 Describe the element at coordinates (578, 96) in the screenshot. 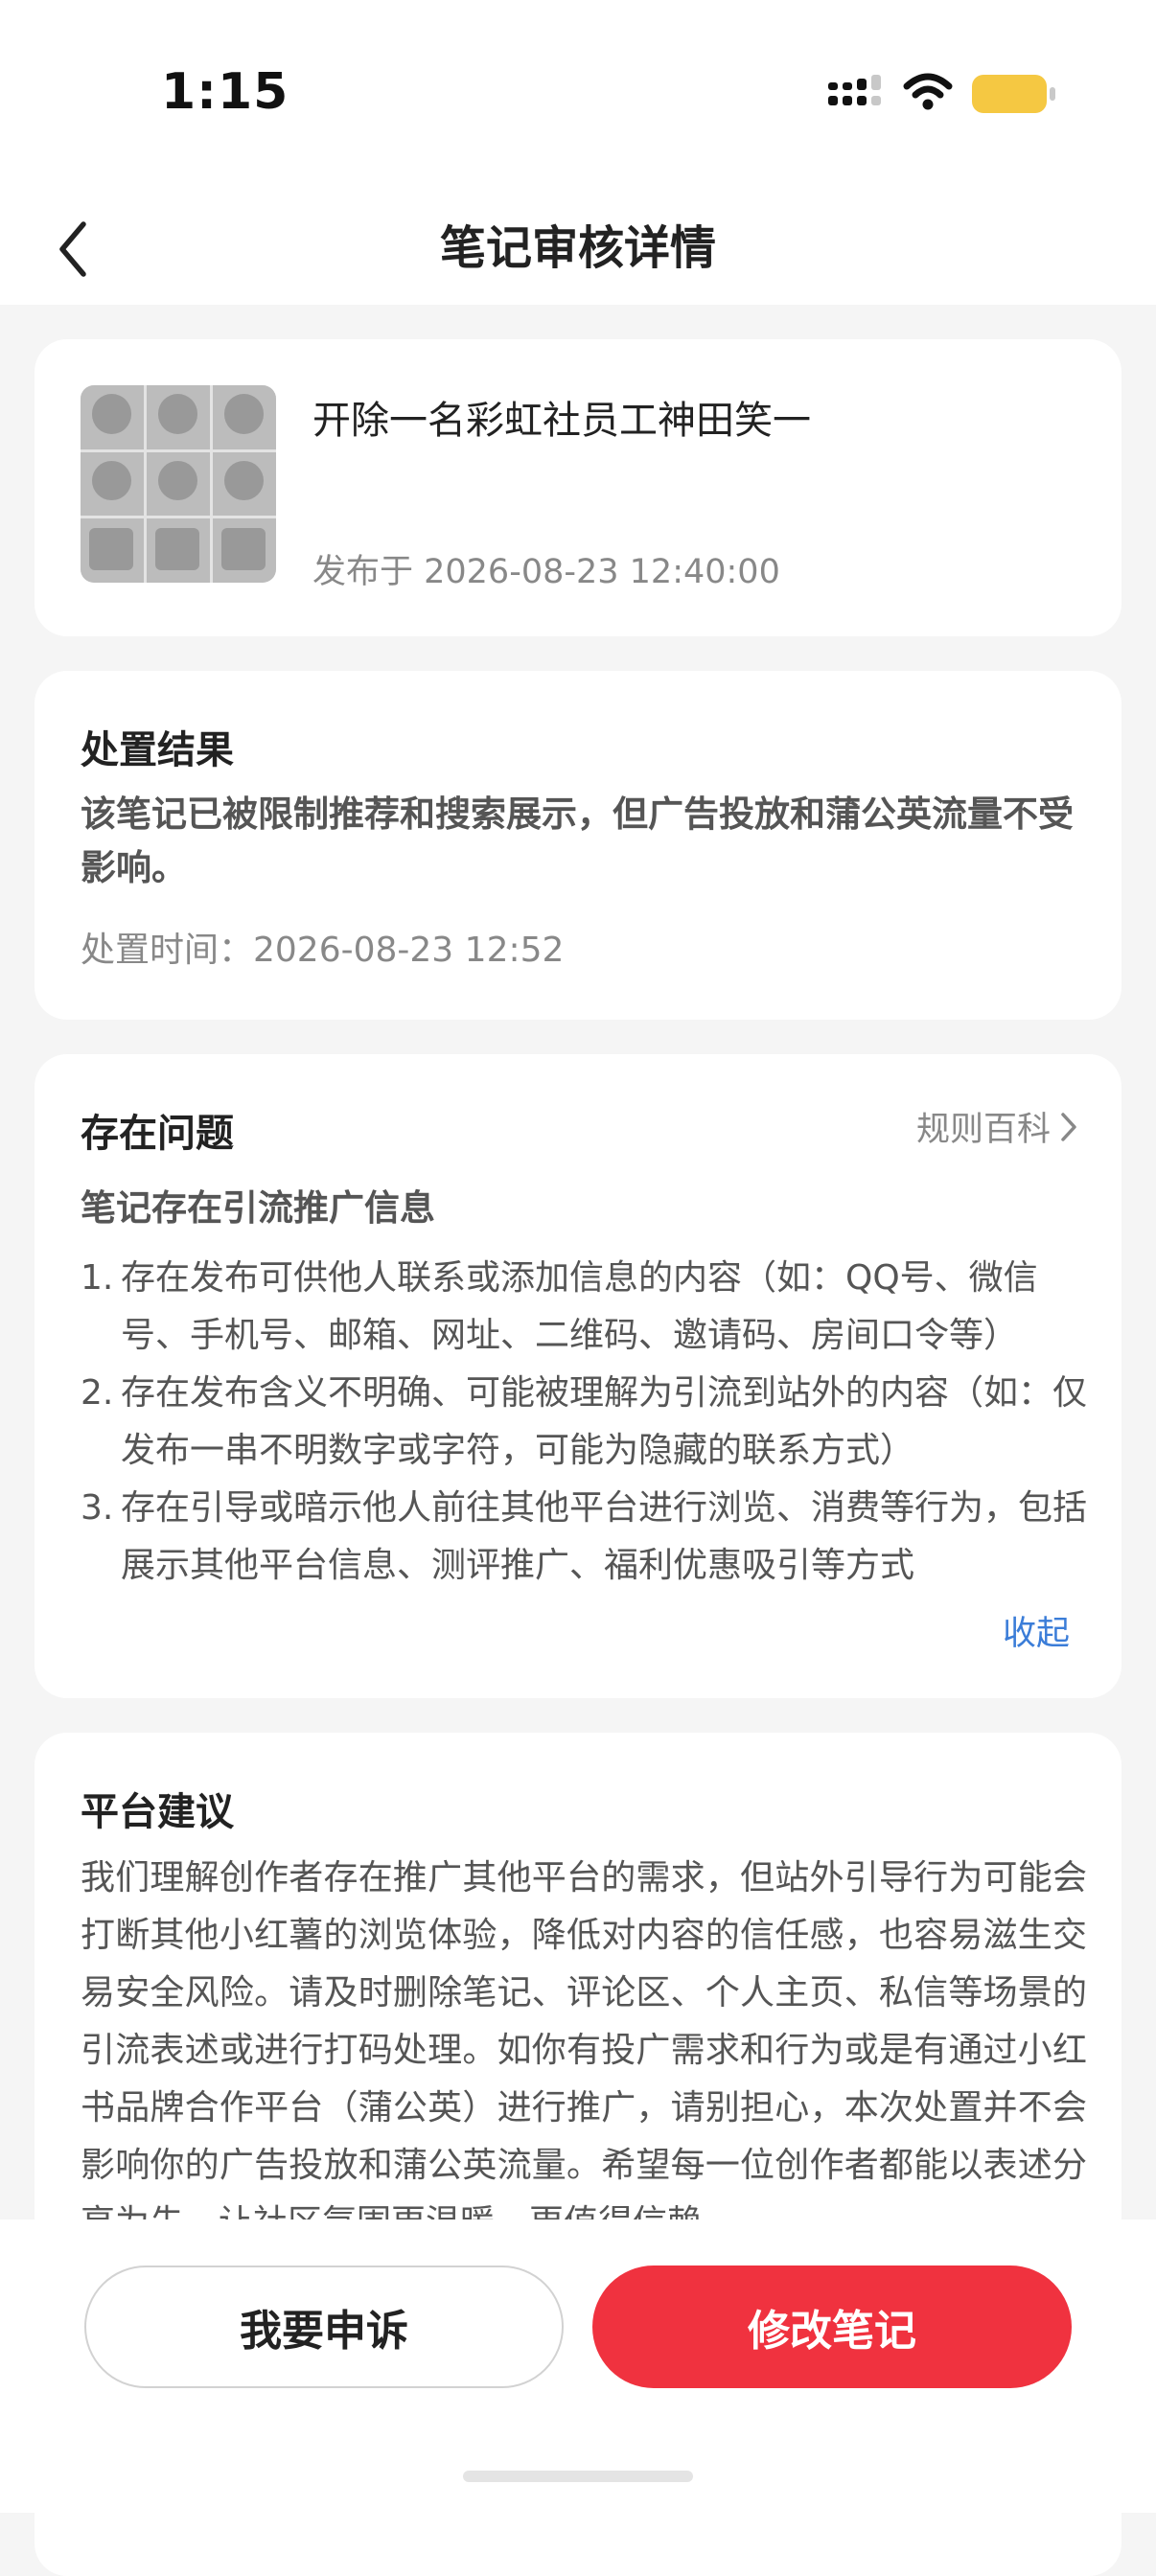

I see `status-bar: 1:15` at that location.